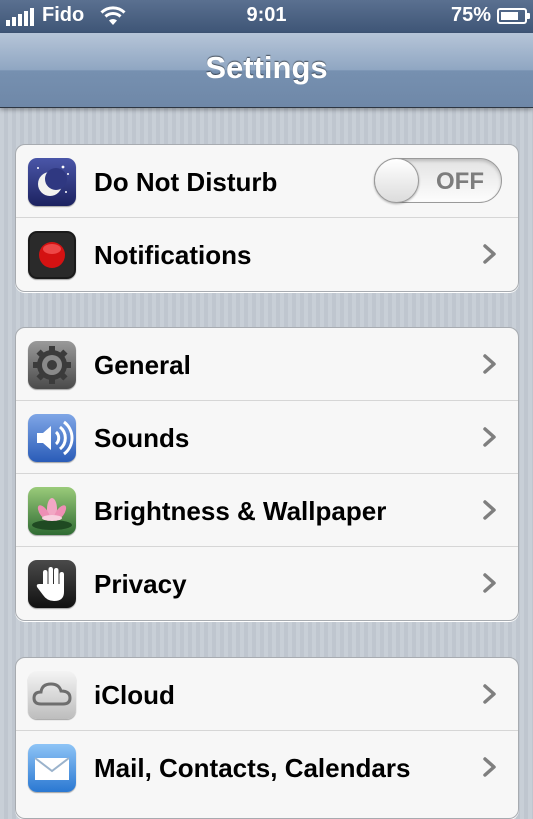 Image resolution: width=533 pixels, height=819 pixels. What do you see at coordinates (173, 255) in the screenshot?
I see `row-label: Notifications` at bounding box center [173, 255].